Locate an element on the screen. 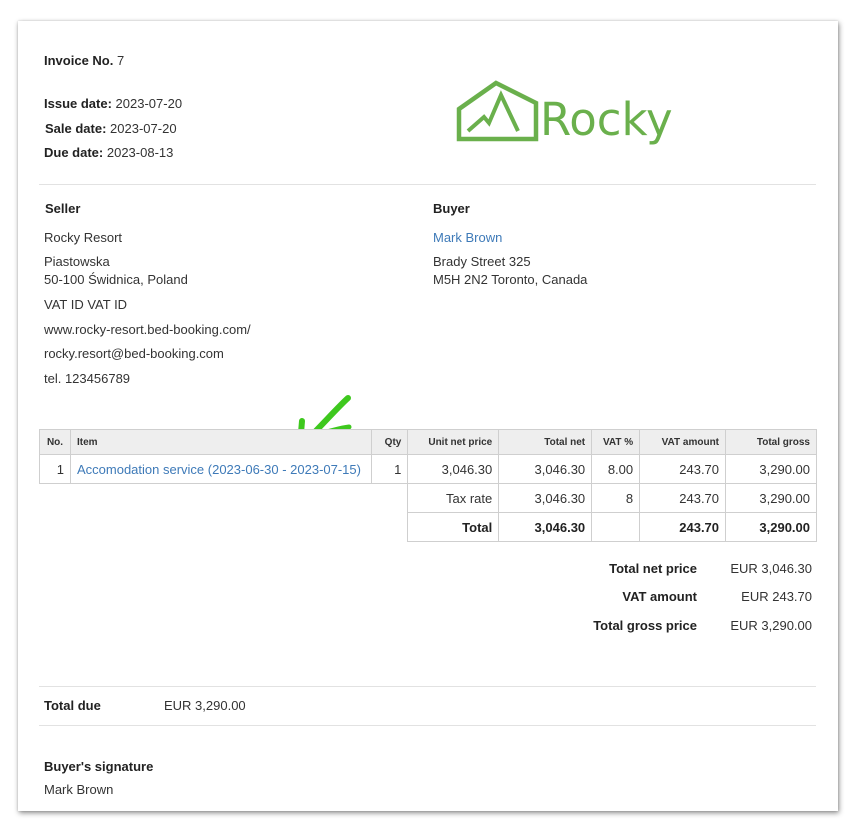  signature-label: Buyer's signature is located at coordinates (99, 766).